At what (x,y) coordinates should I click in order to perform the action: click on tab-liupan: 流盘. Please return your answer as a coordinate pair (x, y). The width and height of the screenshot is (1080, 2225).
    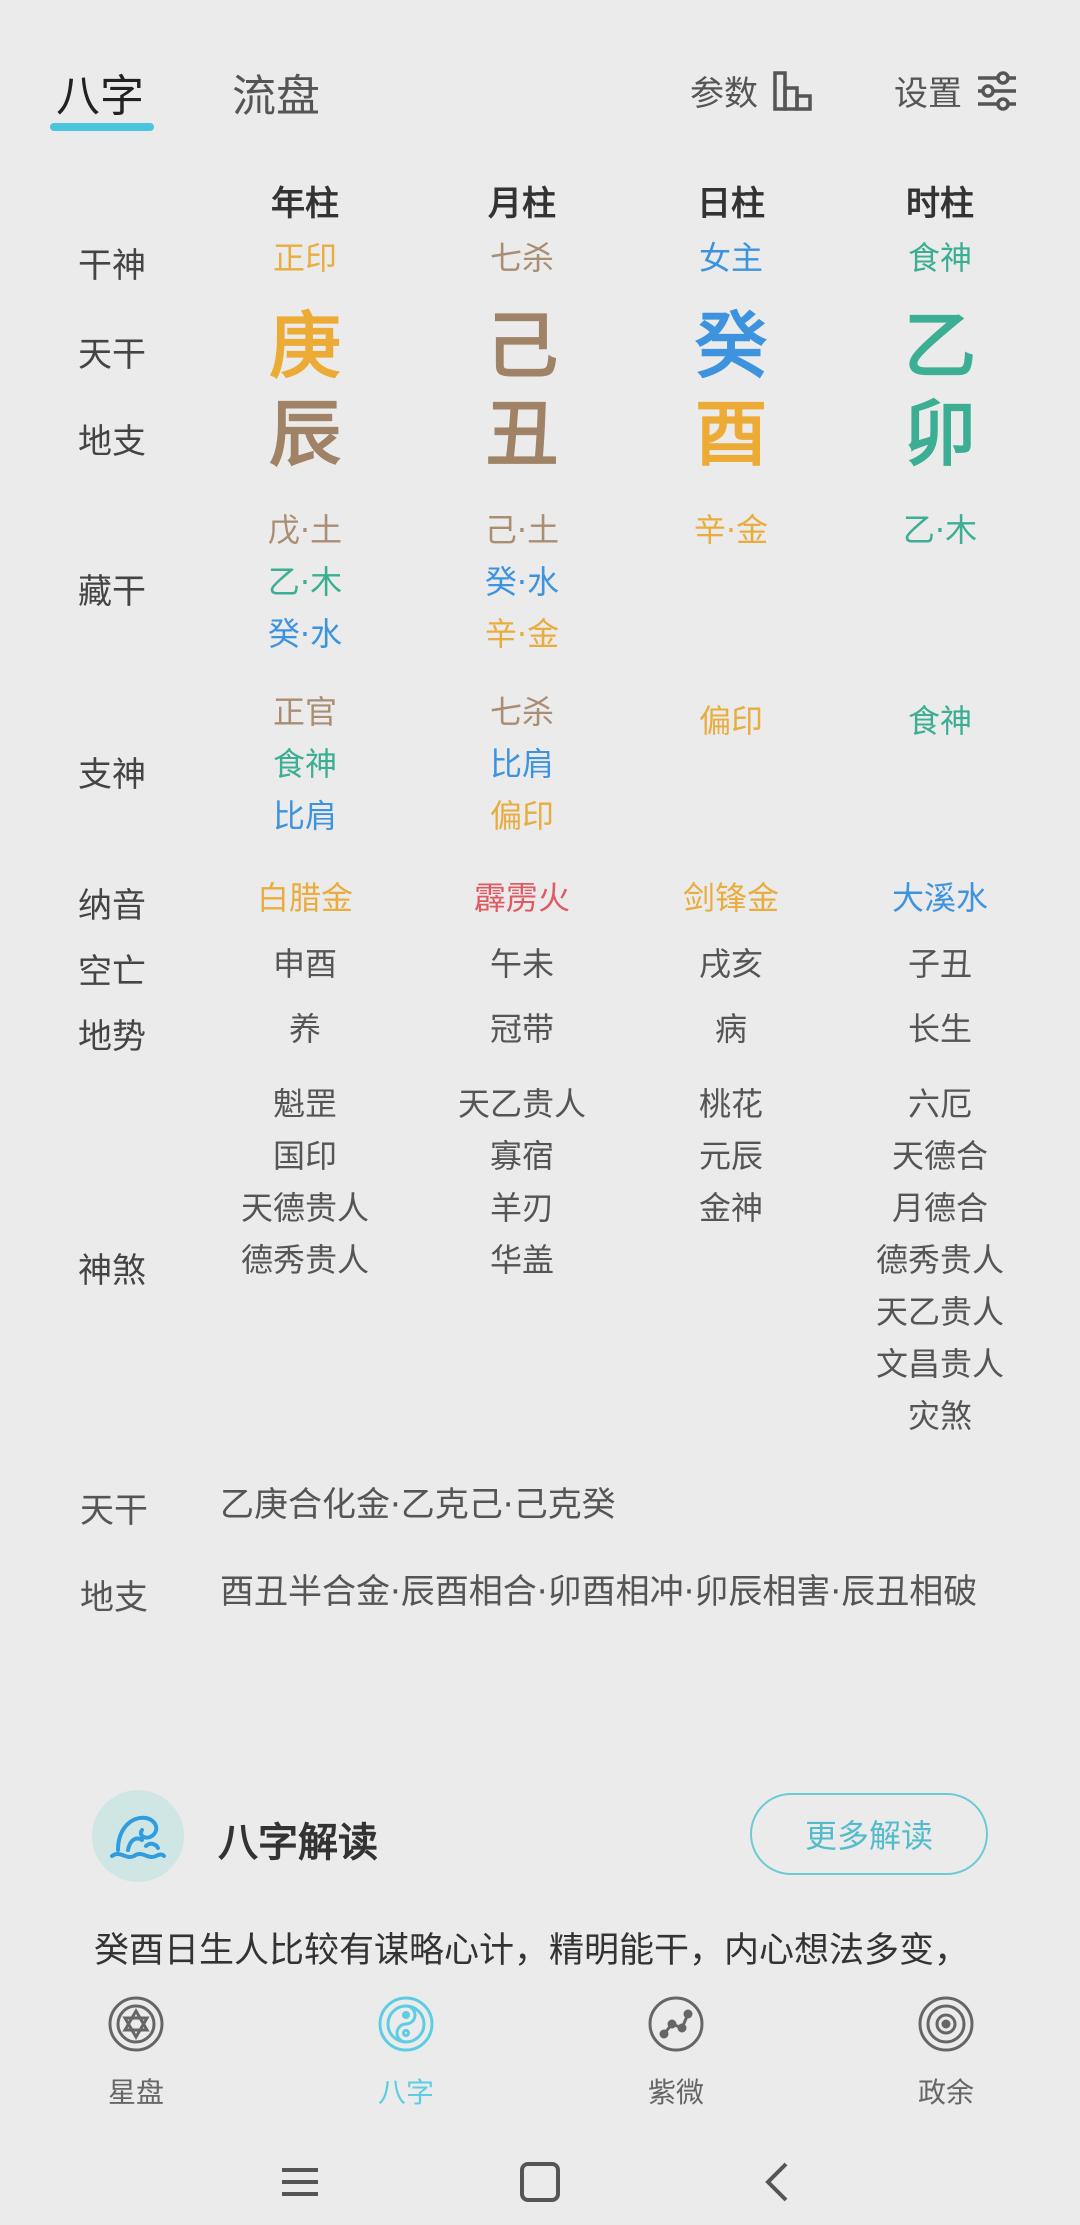
    Looking at the image, I should click on (276, 92).